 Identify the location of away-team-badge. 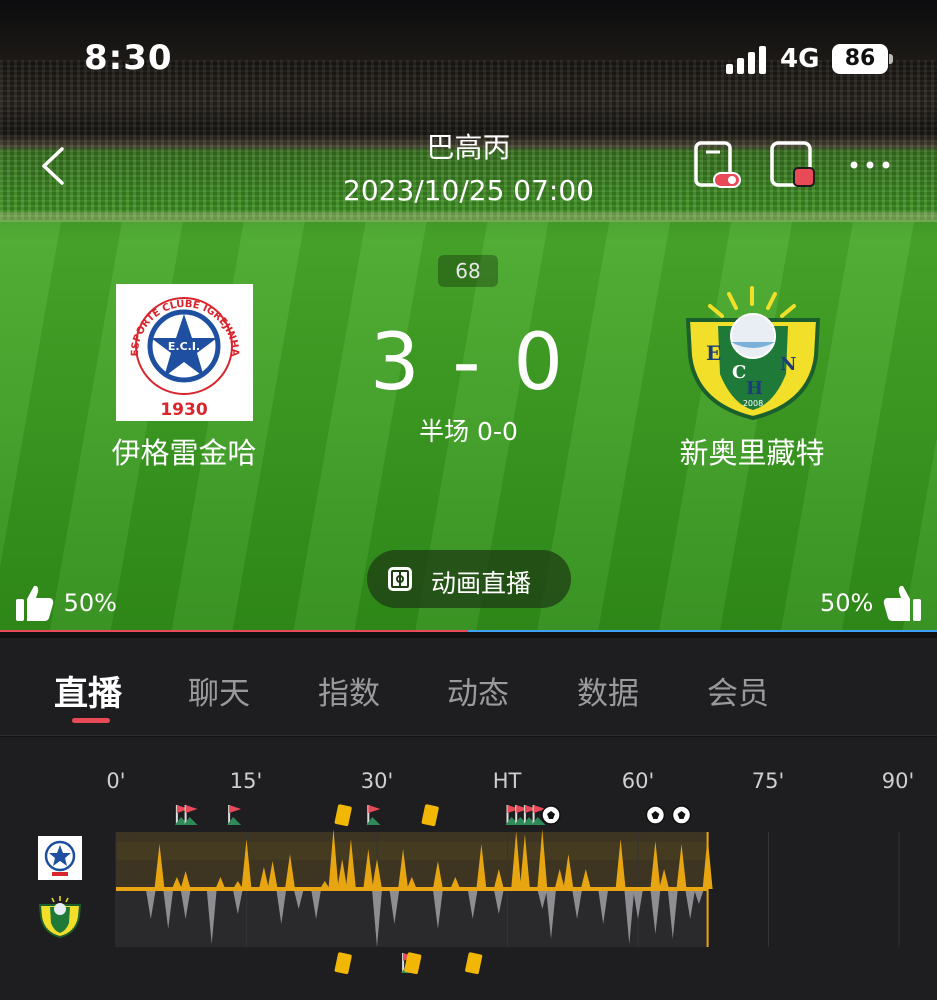
(60, 917).